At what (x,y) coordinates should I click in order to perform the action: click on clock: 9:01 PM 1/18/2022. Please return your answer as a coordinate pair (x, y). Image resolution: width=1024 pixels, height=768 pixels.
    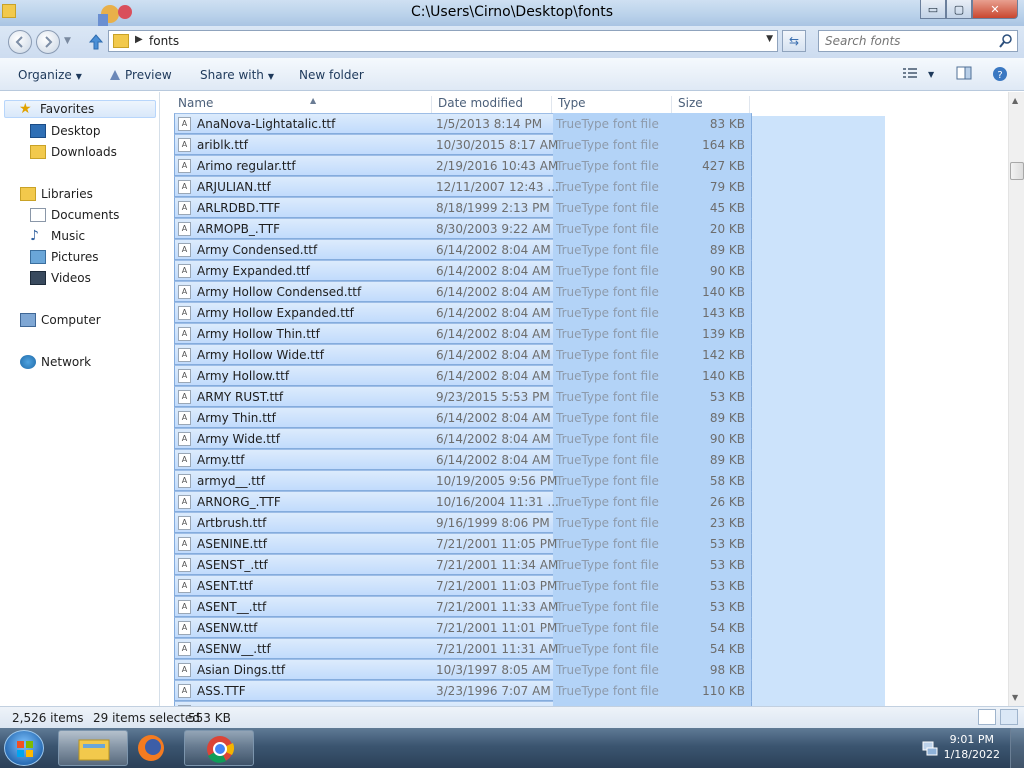
    Looking at the image, I should click on (972, 747).